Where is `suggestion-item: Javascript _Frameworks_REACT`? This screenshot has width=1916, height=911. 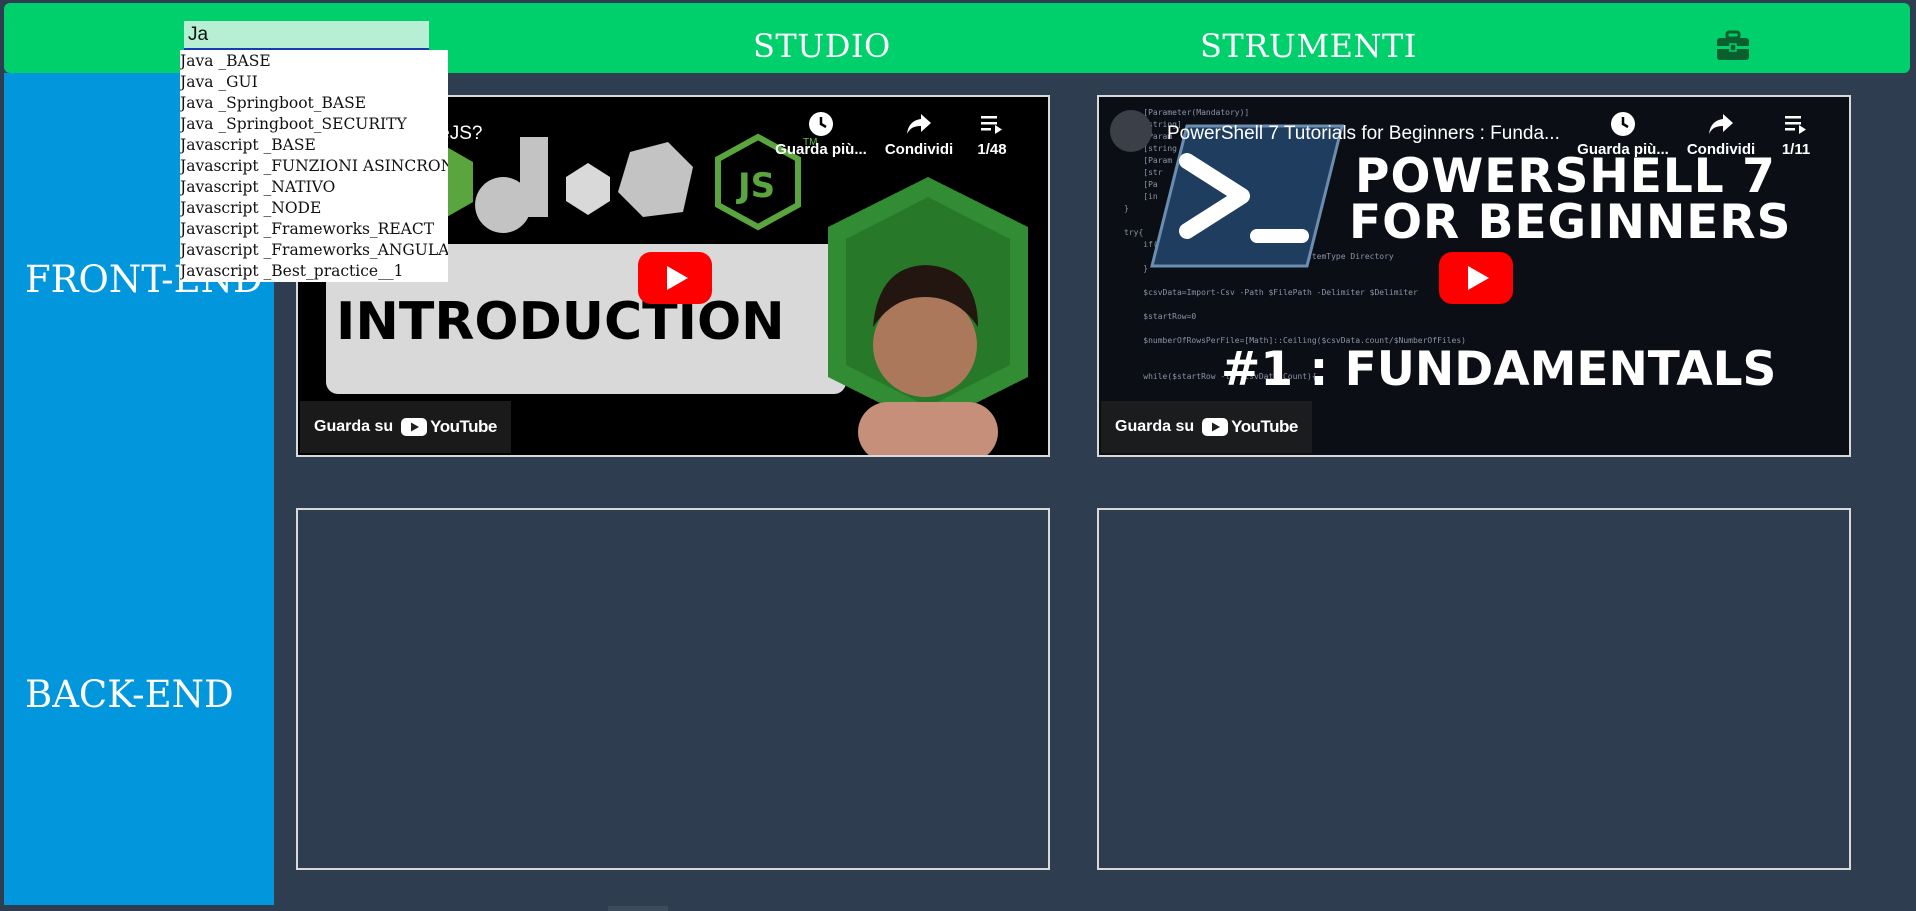
suggestion-item: Javascript _Frameworks_REACT is located at coordinates (314, 229).